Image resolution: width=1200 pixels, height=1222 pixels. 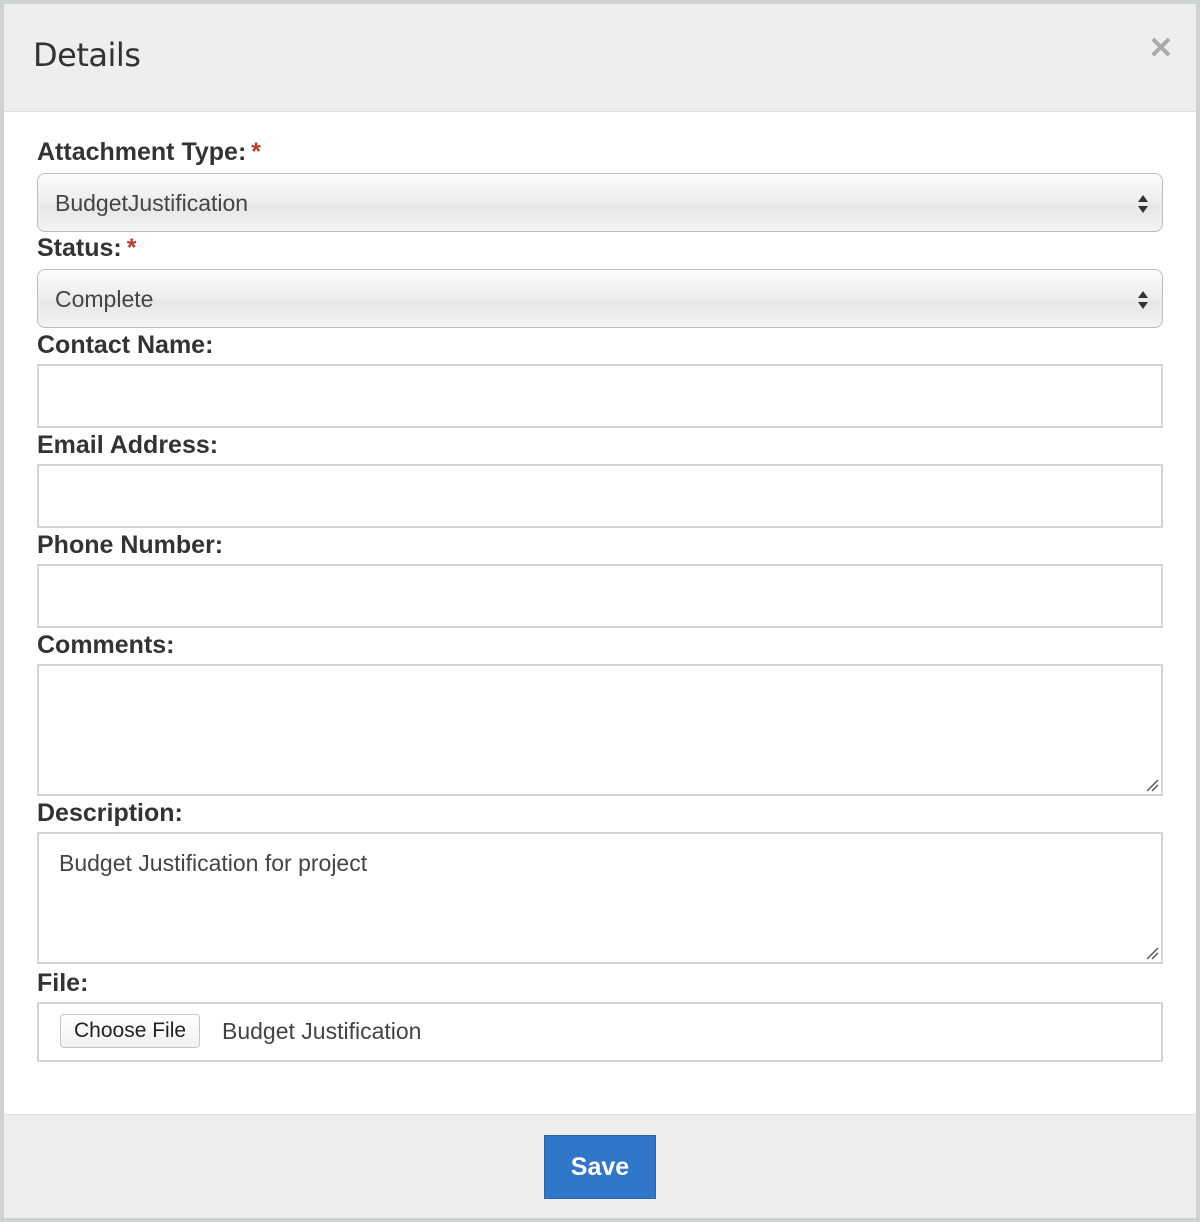 What do you see at coordinates (106, 645) in the screenshot?
I see `comments-label: Comments:` at bounding box center [106, 645].